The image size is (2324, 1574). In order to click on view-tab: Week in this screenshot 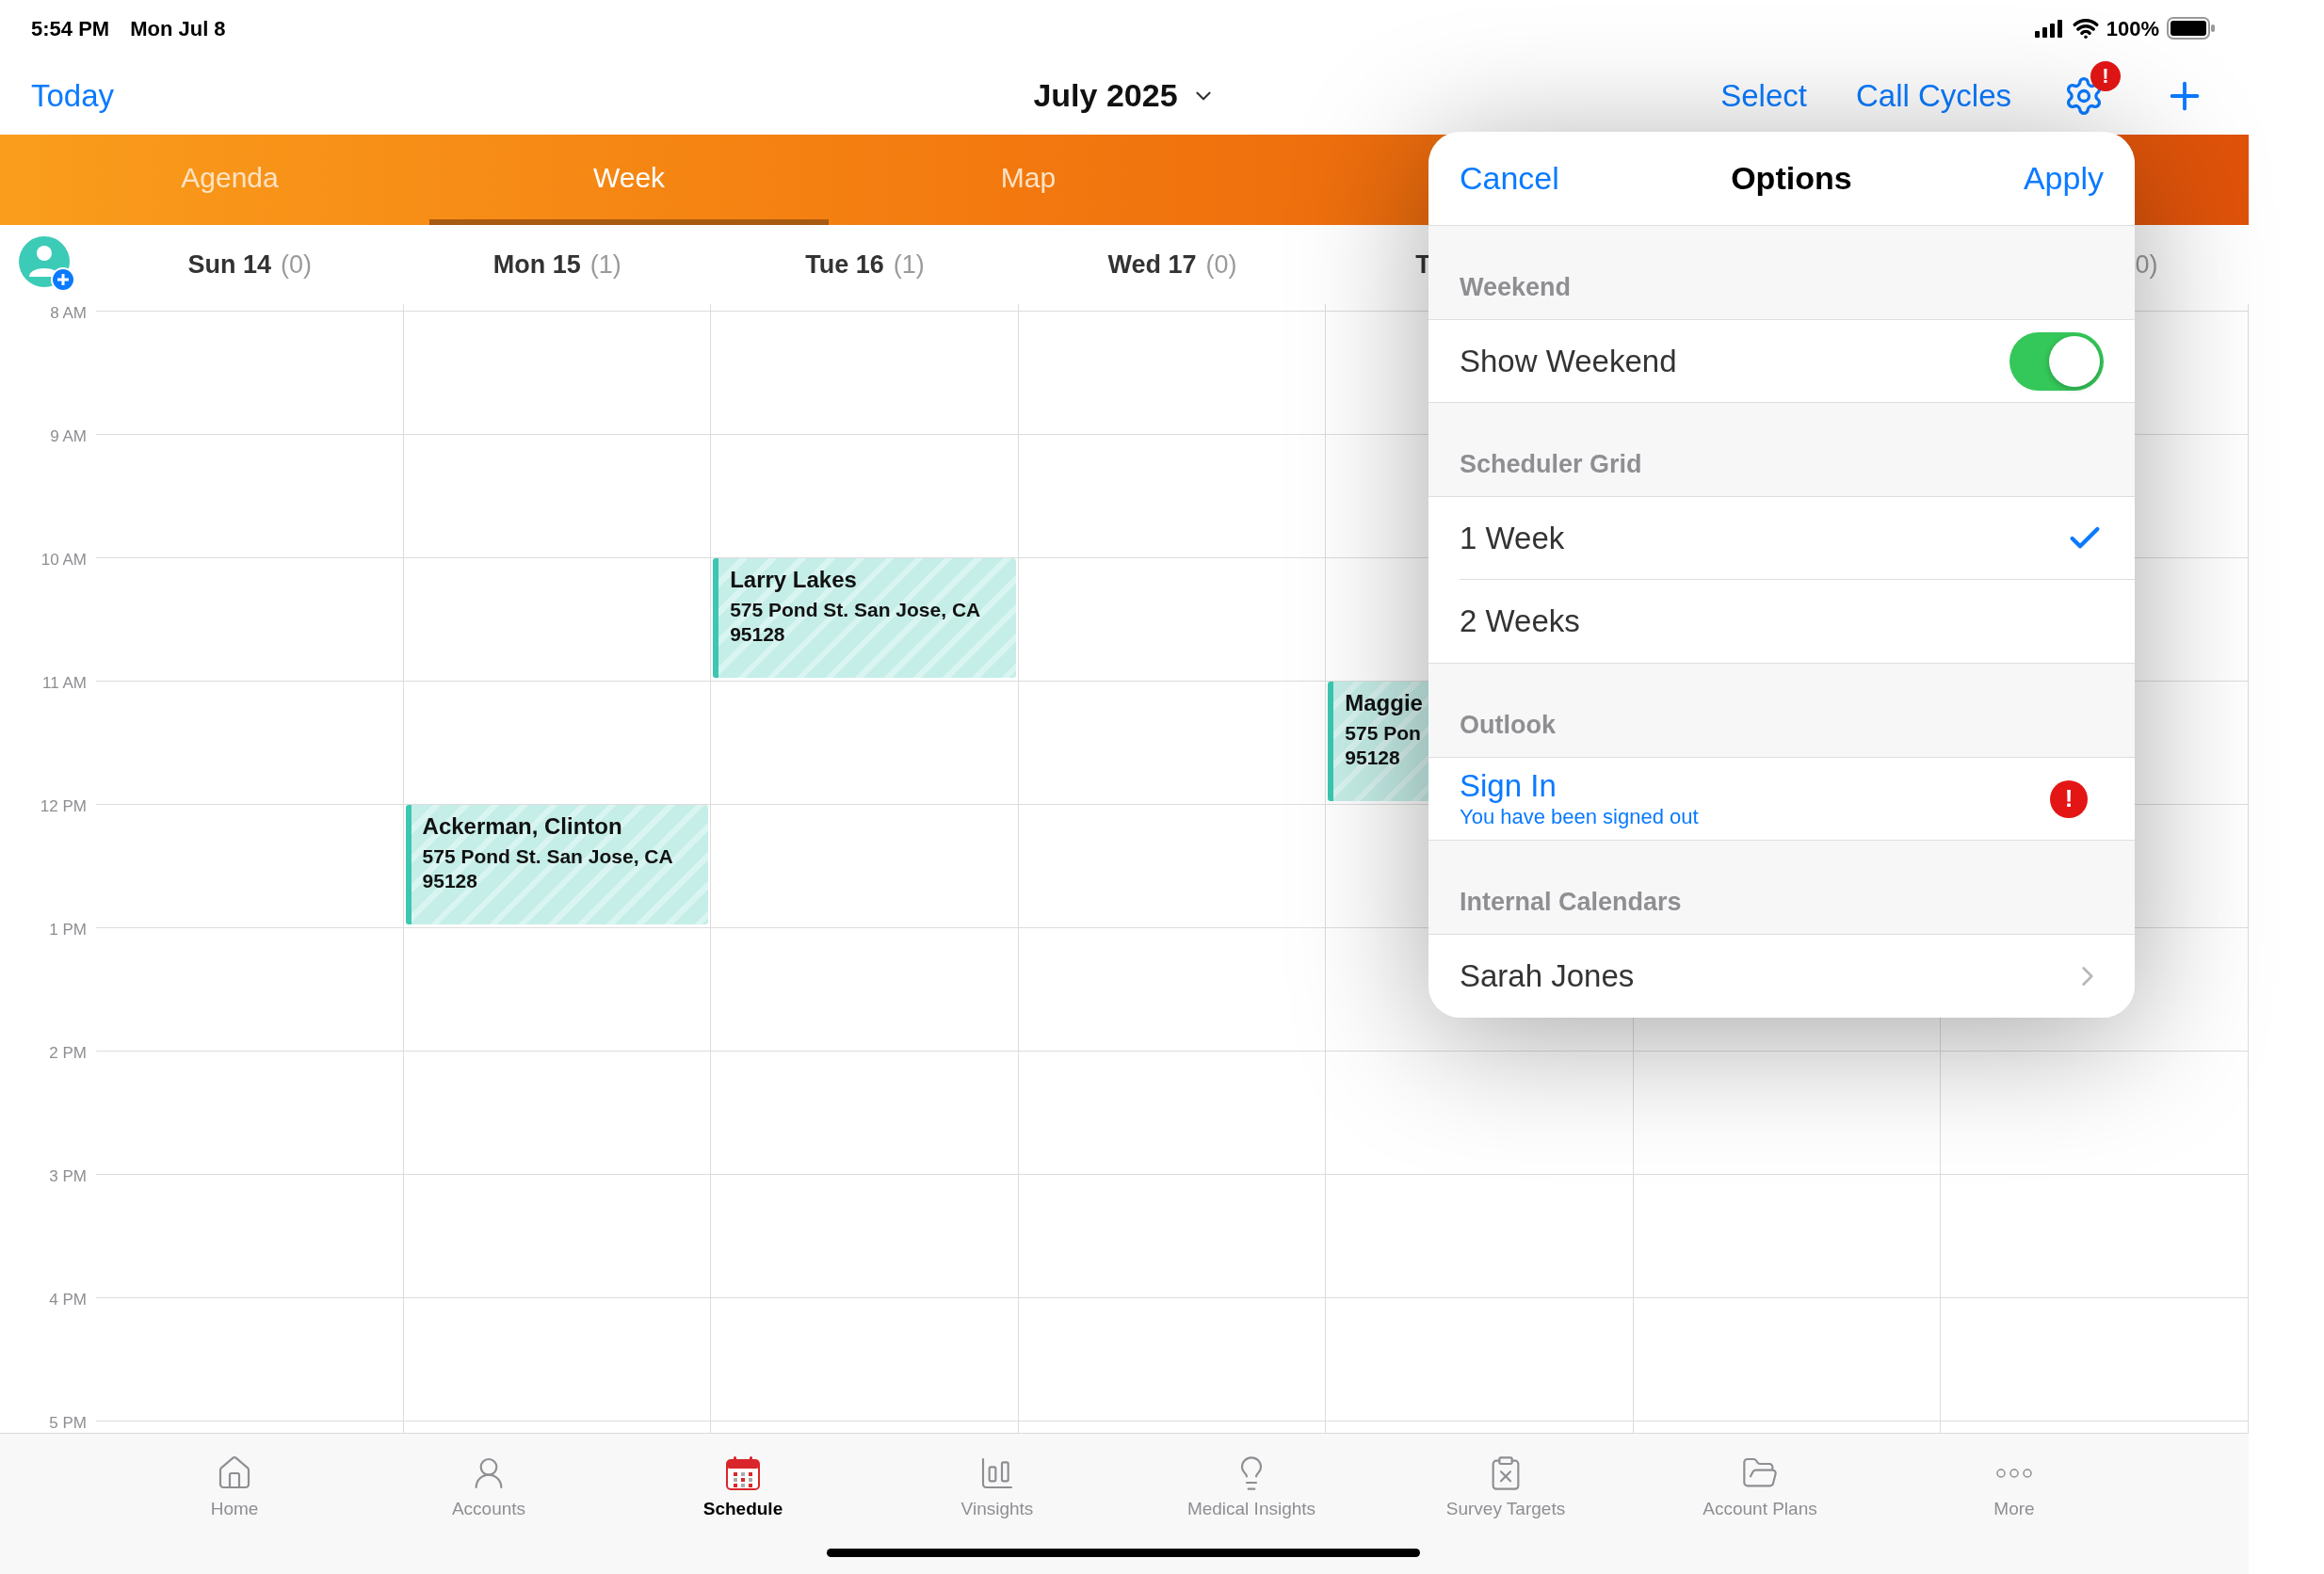, I will do `click(629, 180)`.